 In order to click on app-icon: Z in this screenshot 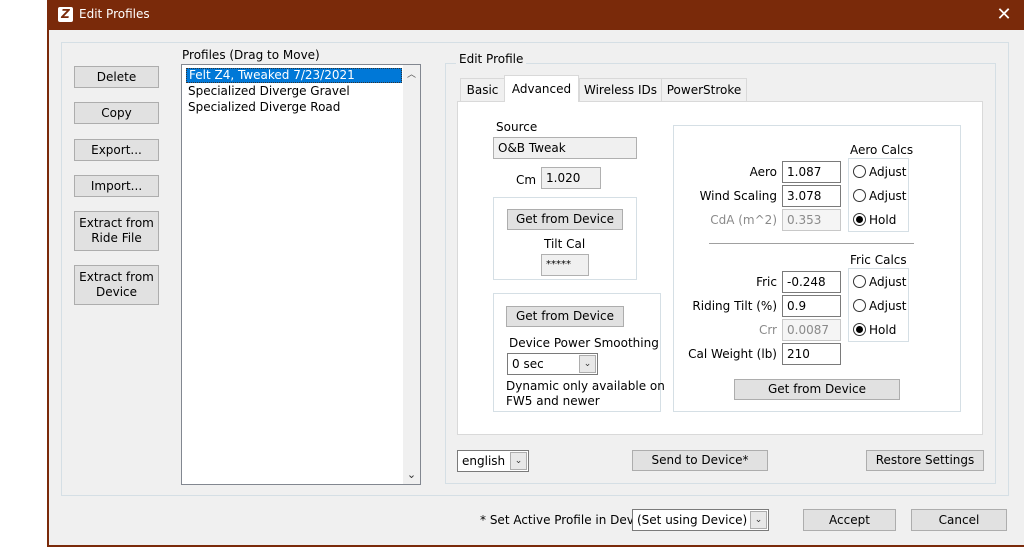, I will do `click(65, 14)`.